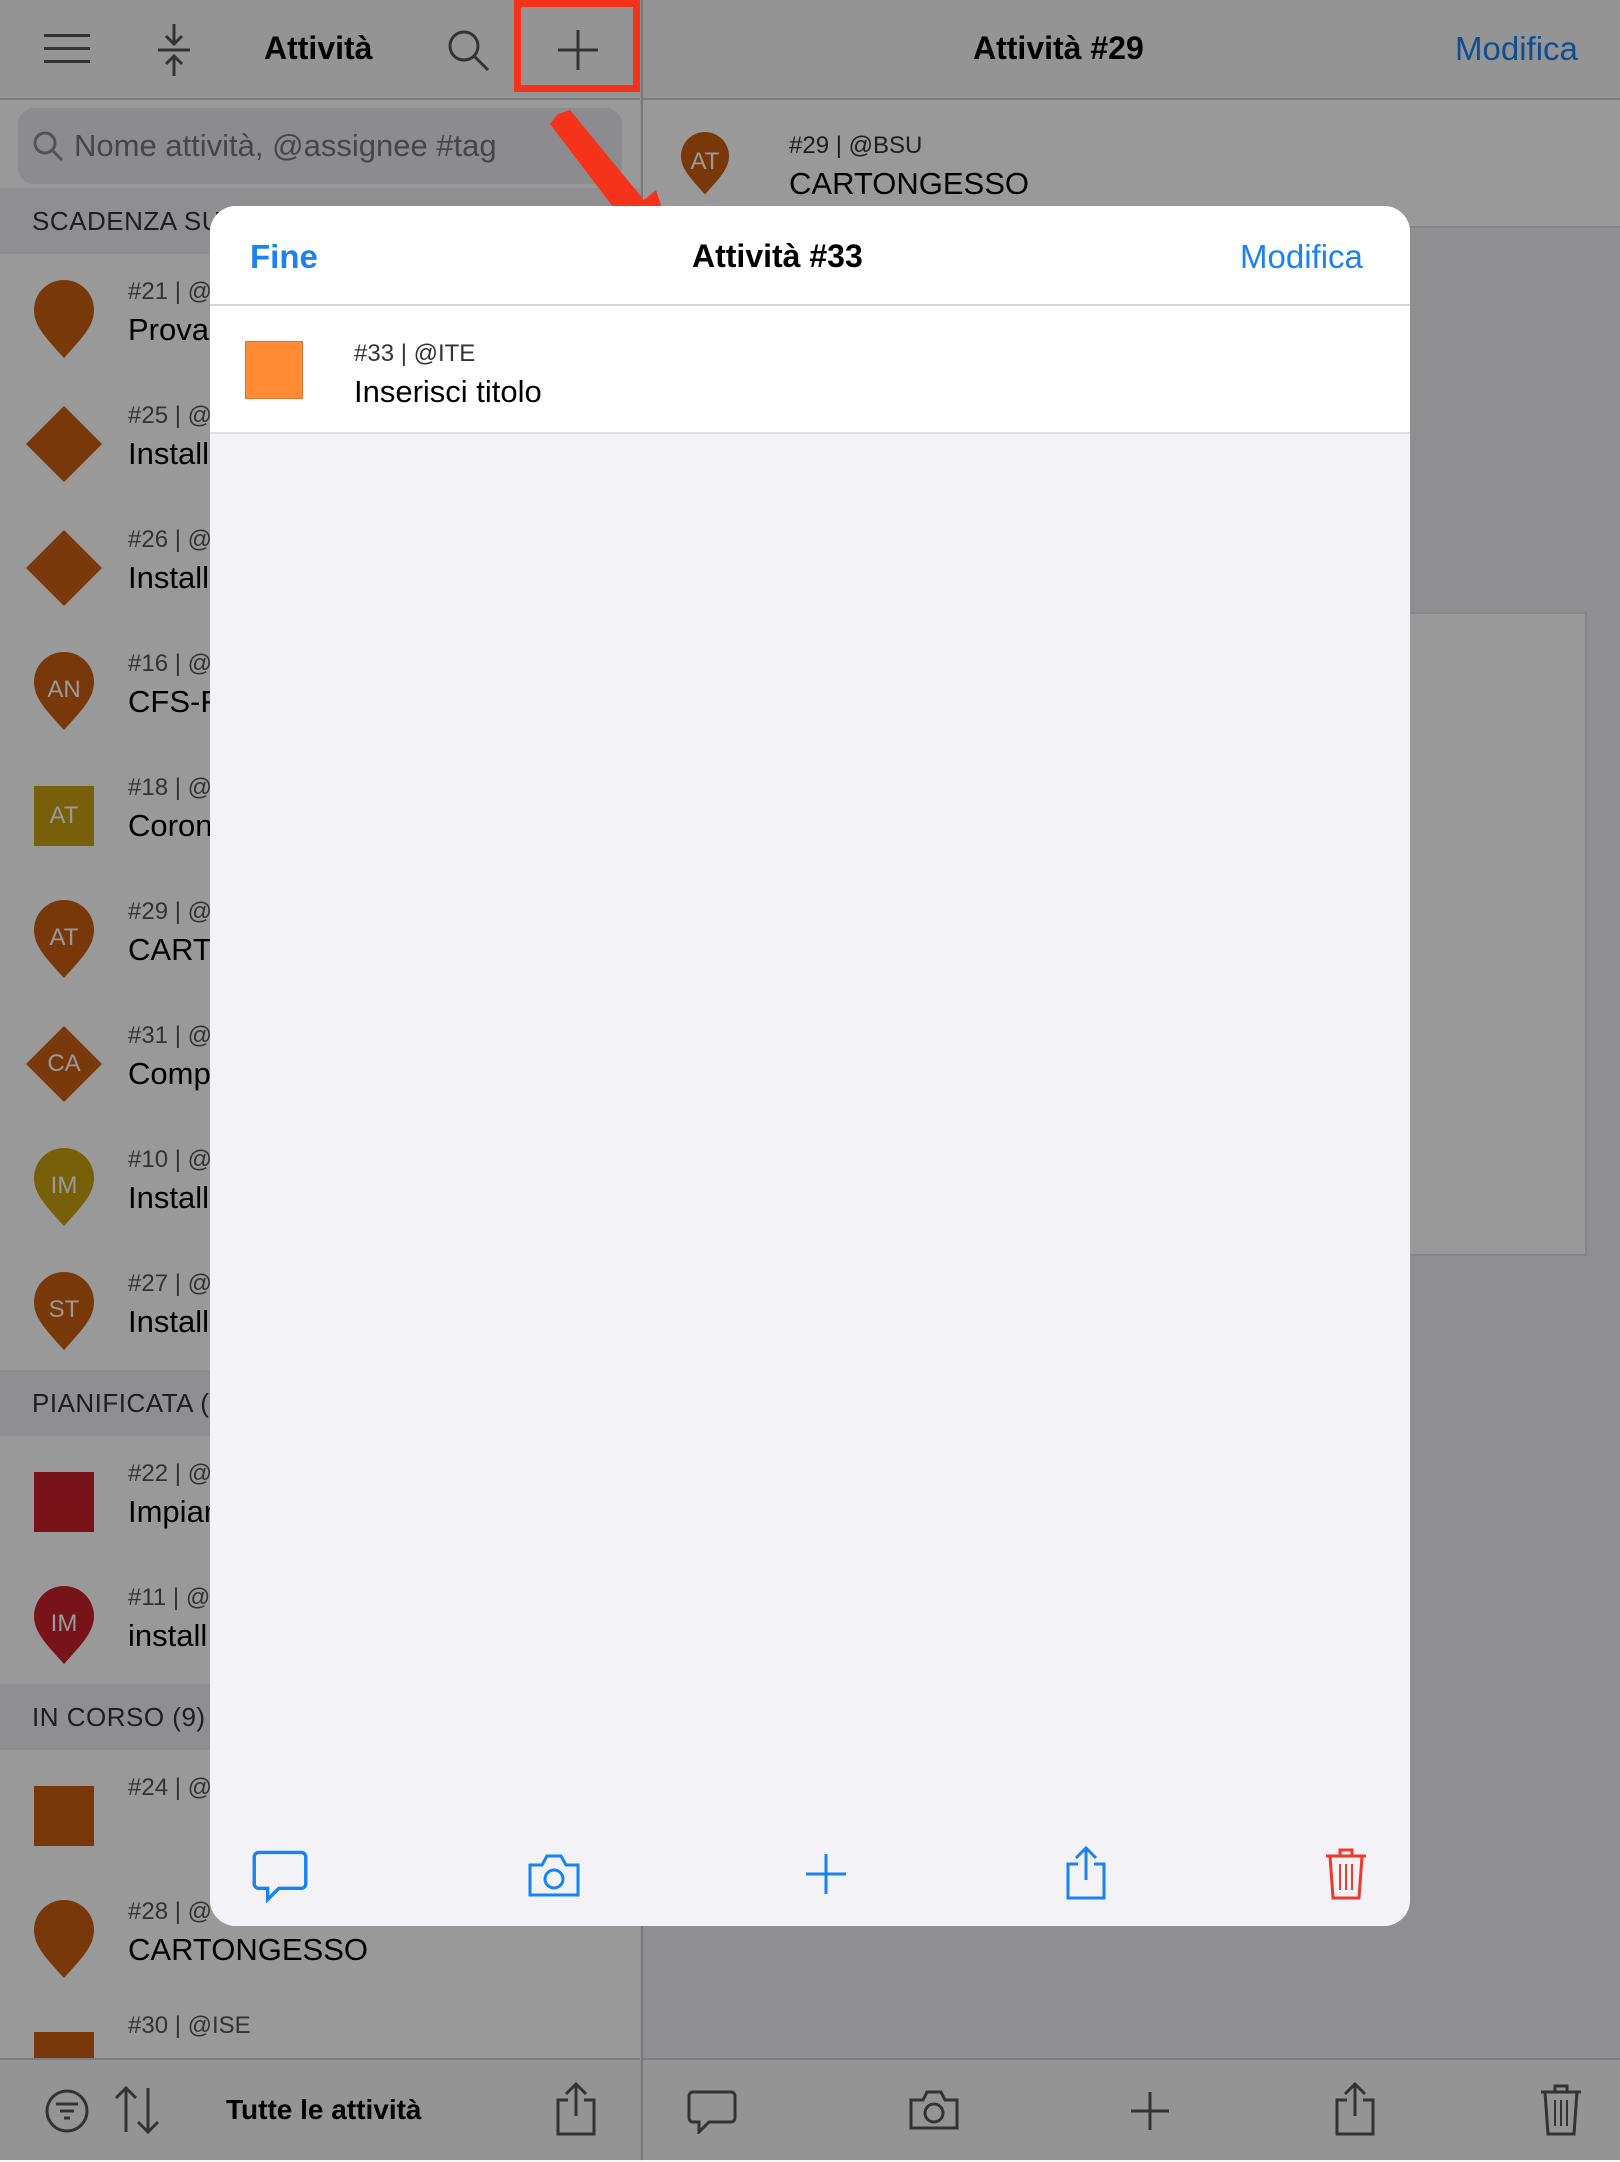 The width and height of the screenshot is (1620, 2162). Describe the element at coordinates (777, 256) in the screenshot. I see `modal-title: Attività #33` at that location.